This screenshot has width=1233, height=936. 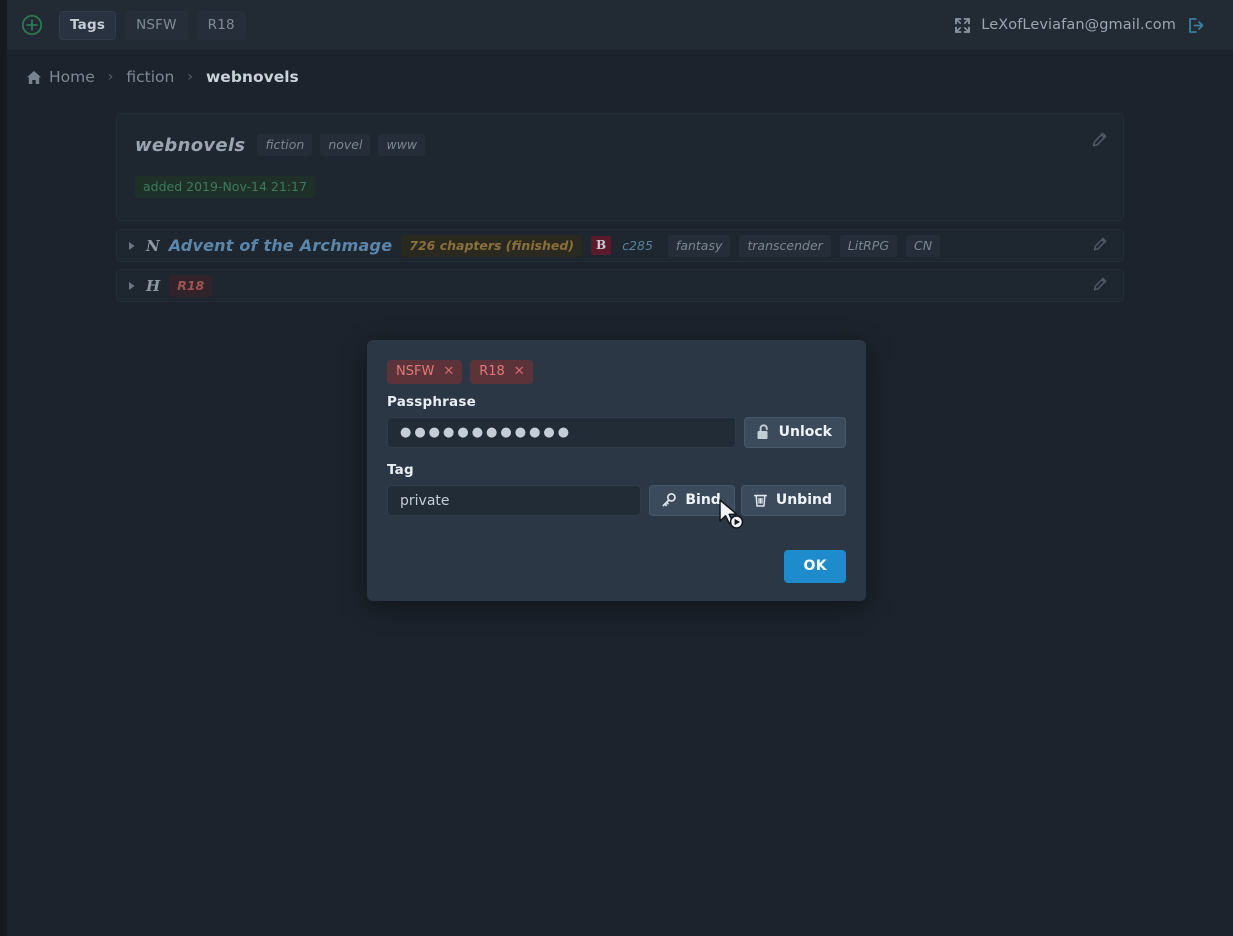 What do you see at coordinates (191, 285) in the screenshot?
I see `row-tag-r18: R18` at bounding box center [191, 285].